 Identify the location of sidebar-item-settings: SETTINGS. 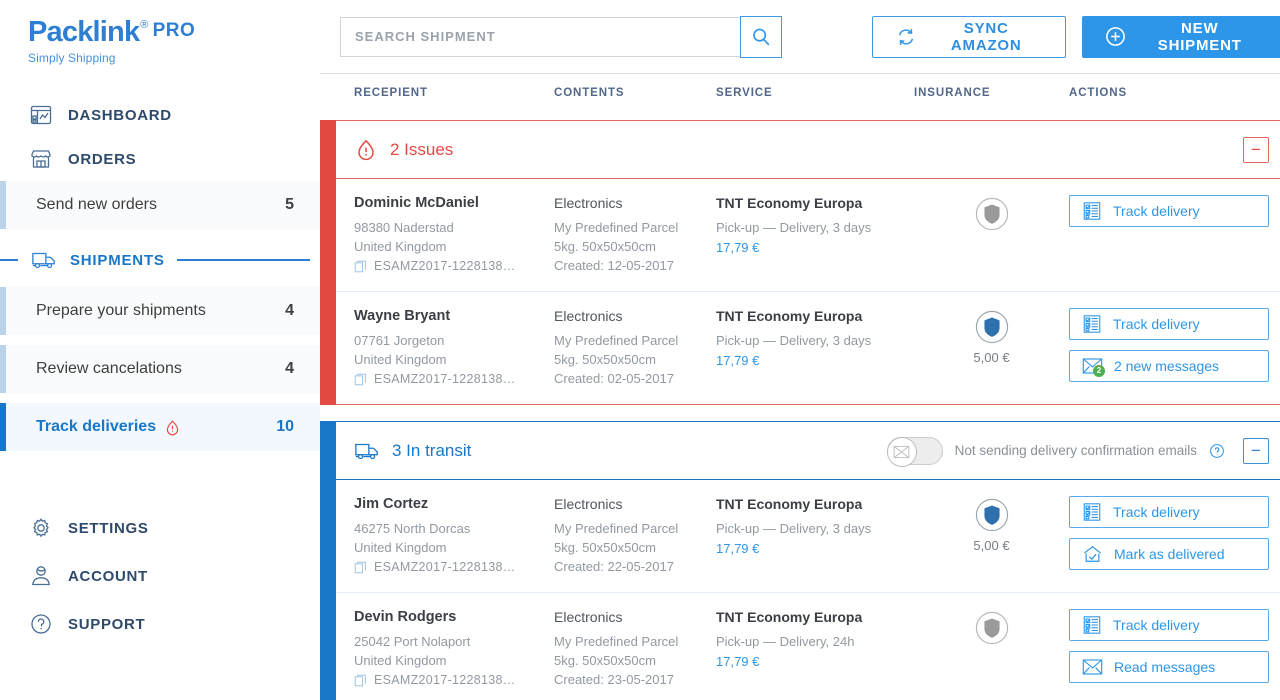
(160, 528).